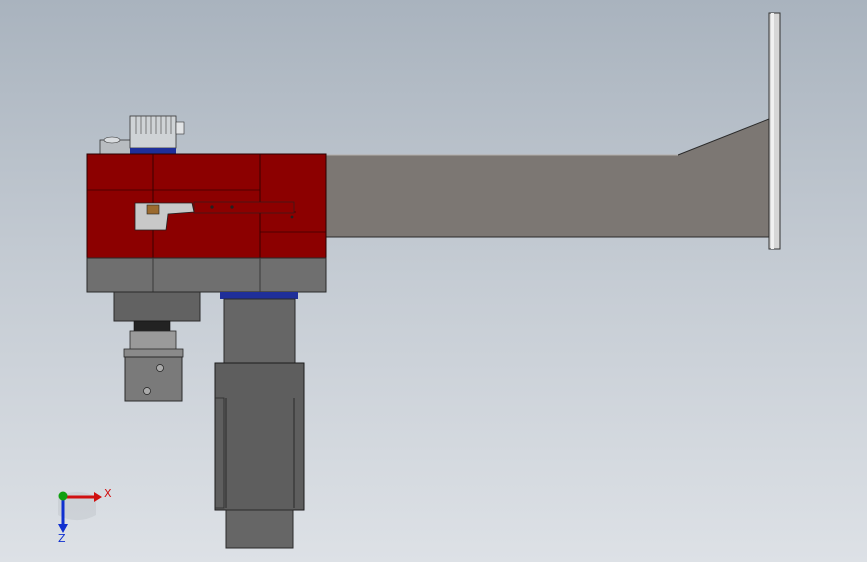  What do you see at coordinates (259, 423) in the screenshot?
I see `main-motor-column` at bounding box center [259, 423].